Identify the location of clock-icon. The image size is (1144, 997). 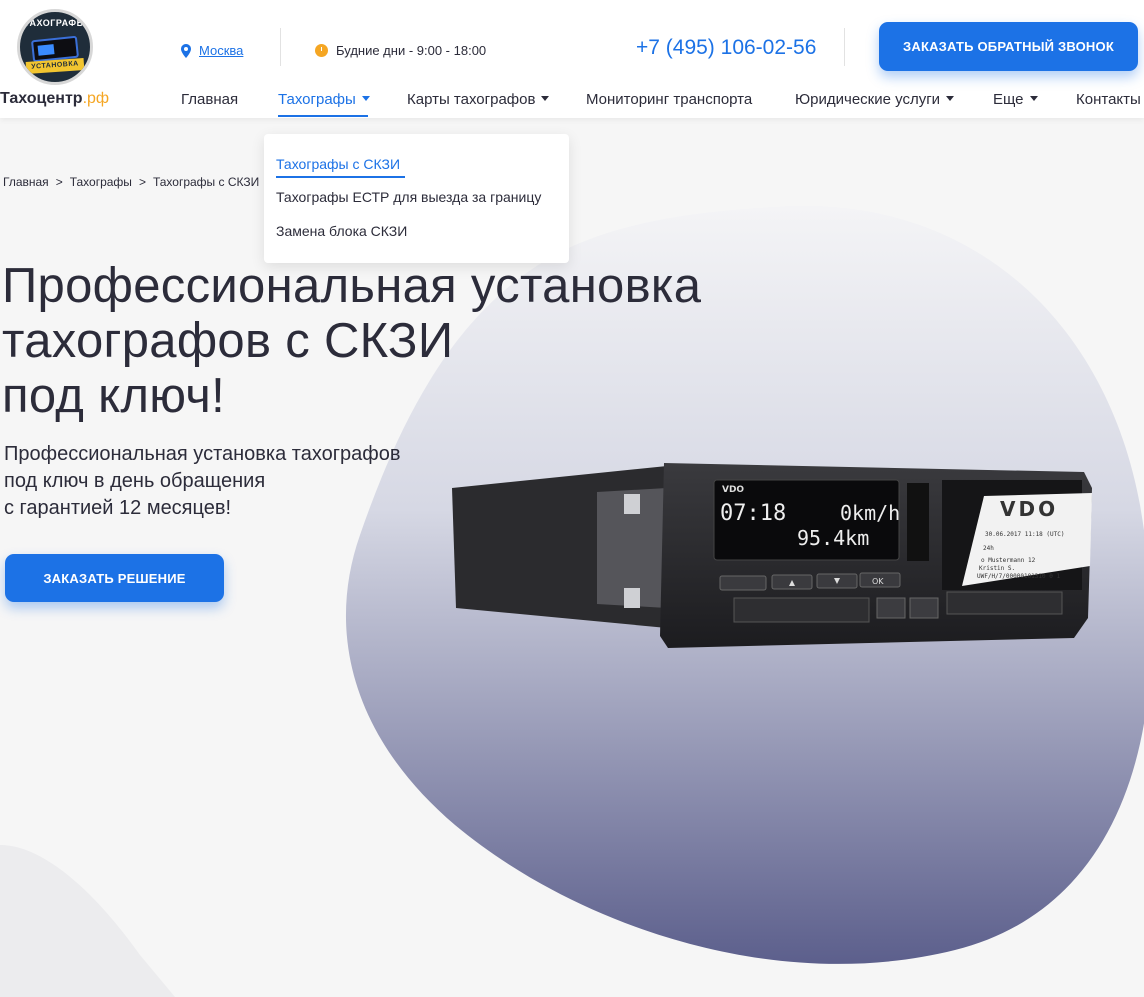
(321, 50).